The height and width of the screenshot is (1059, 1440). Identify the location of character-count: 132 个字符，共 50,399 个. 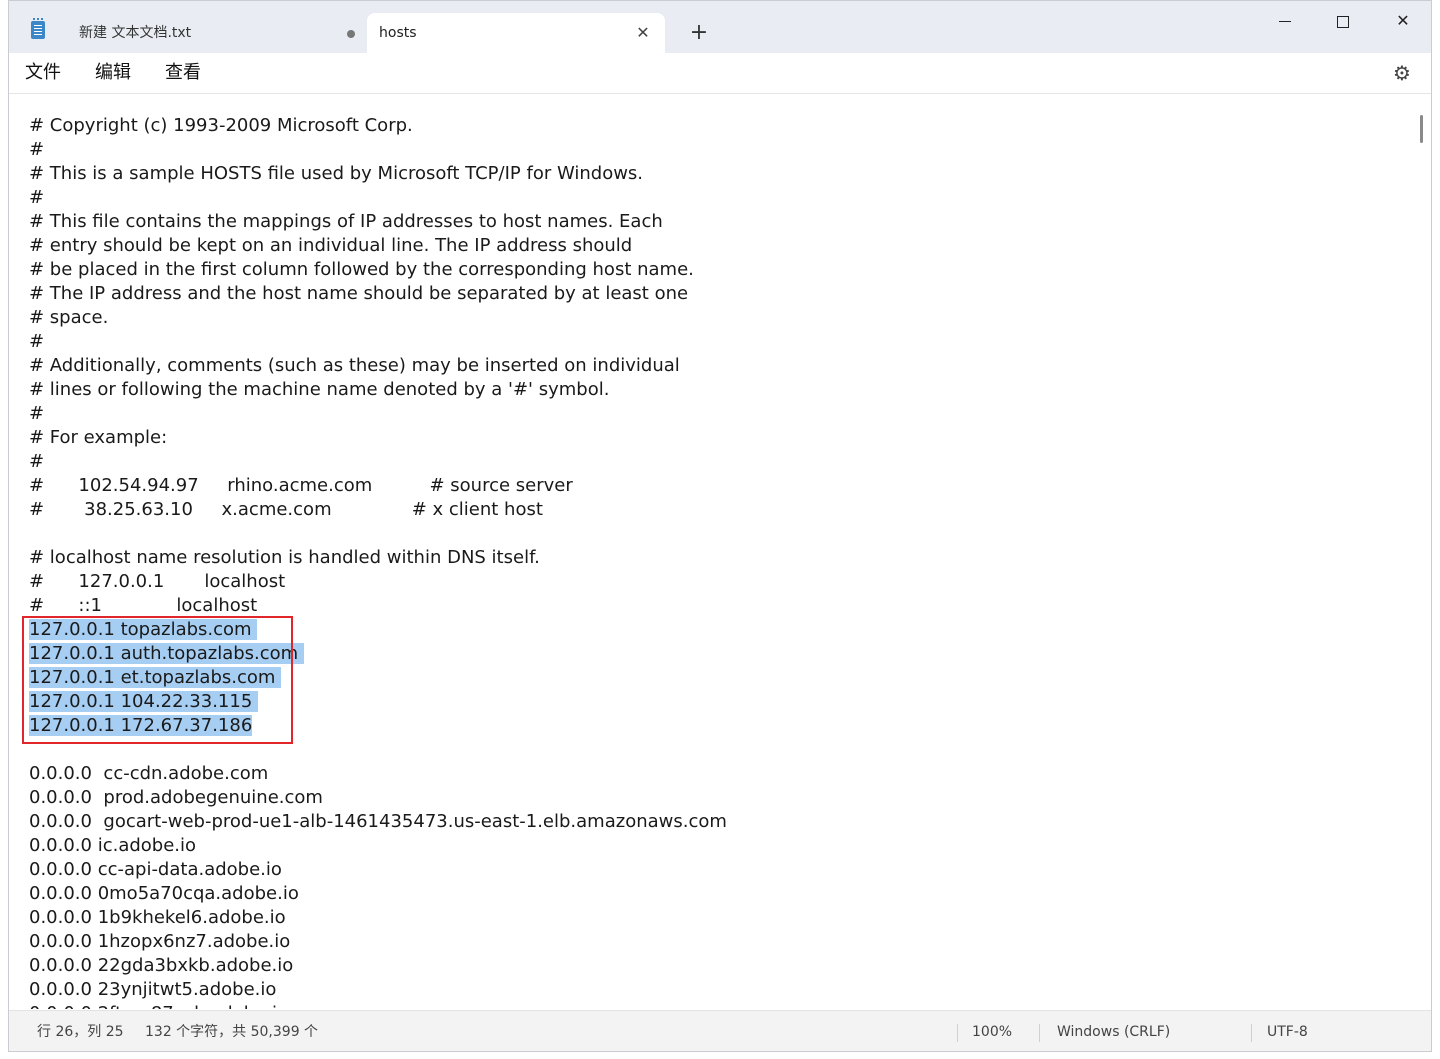
(232, 1032).